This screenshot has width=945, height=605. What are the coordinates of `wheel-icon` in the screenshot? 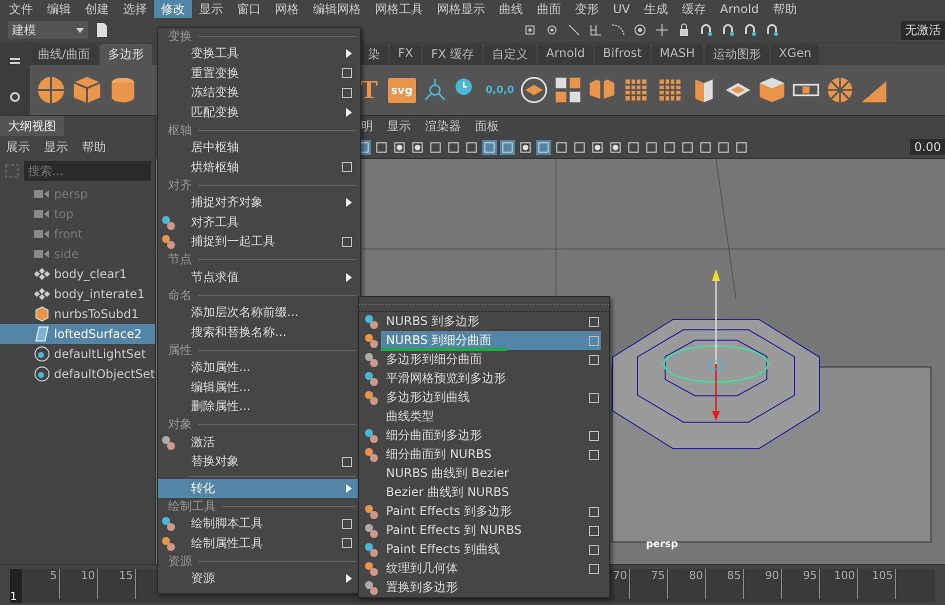 It's located at (840, 90).